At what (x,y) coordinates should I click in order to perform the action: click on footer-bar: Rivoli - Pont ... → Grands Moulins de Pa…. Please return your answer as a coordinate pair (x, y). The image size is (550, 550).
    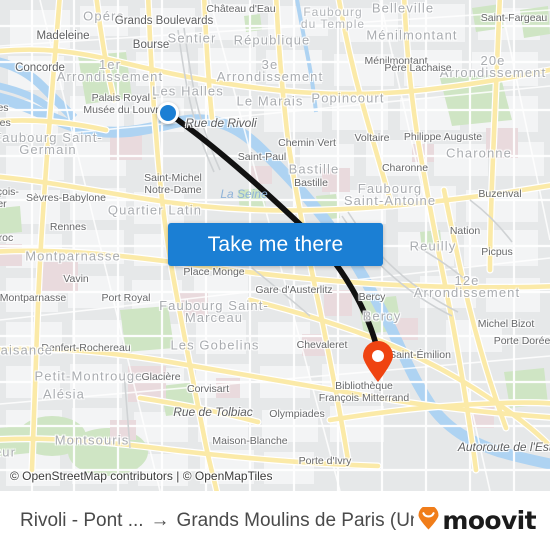
    Looking at the image, I should click on (275, 520).